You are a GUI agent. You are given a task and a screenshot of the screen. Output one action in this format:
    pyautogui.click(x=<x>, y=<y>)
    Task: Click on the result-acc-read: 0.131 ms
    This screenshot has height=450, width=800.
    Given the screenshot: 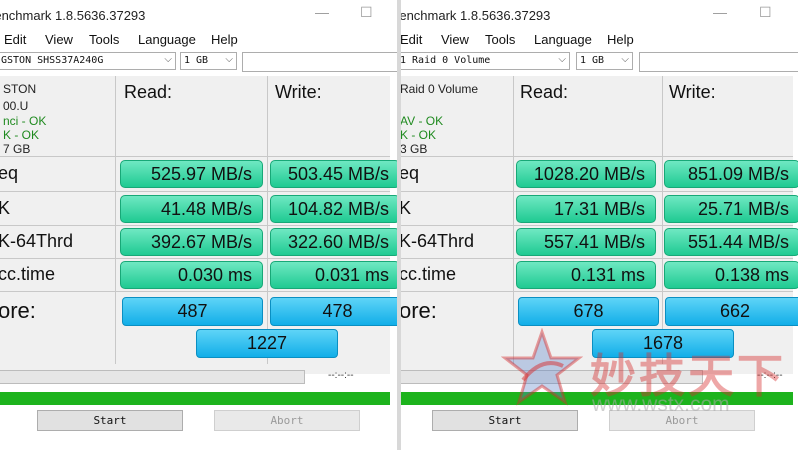 What is the action you would take?
    pyautogui.click(x=586, y=275)
    